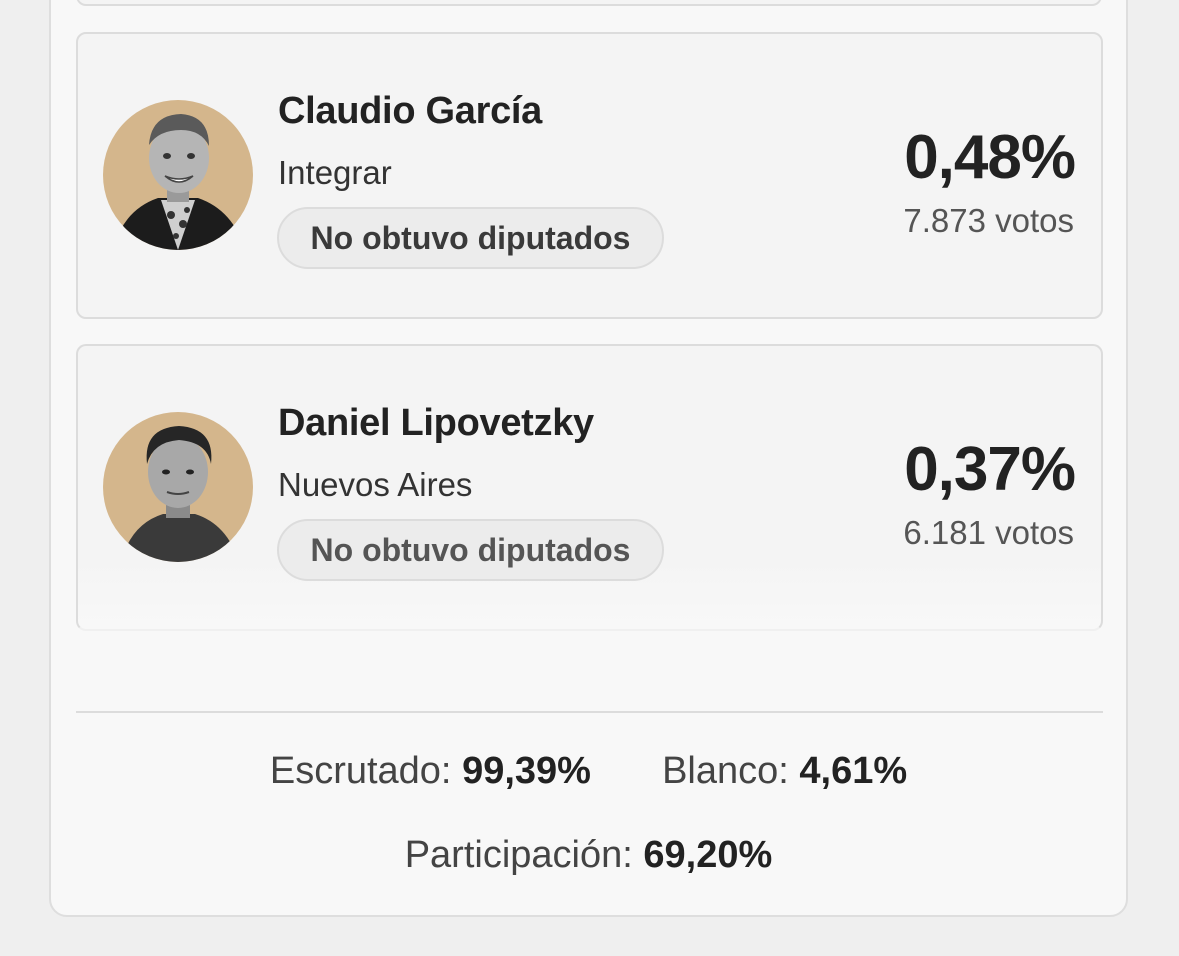  I want to click on vote-count: 7.873 votos, so click(988, 220).